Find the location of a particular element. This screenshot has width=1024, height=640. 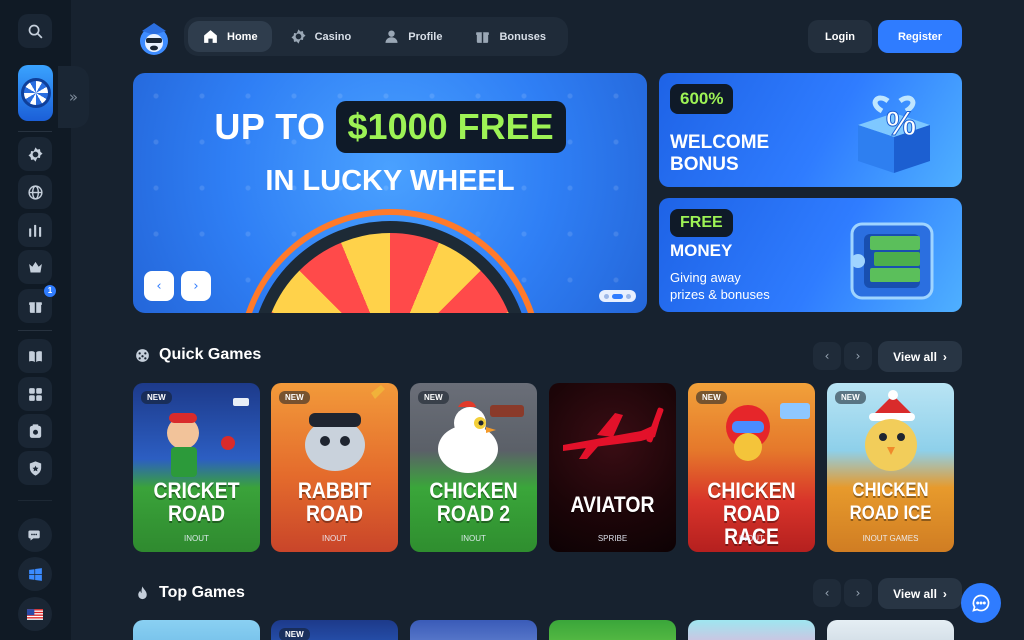

book-icon is located at coordinates (35, 356).